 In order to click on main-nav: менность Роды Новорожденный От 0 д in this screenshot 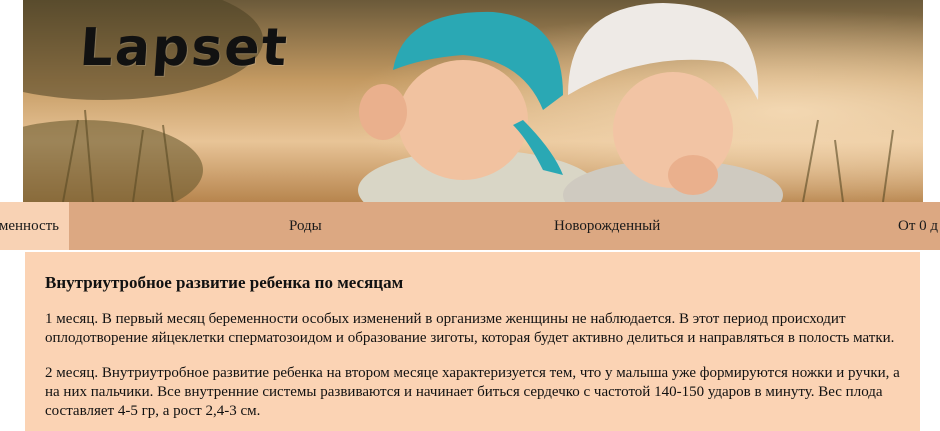, I will do `click(470, 226)`.